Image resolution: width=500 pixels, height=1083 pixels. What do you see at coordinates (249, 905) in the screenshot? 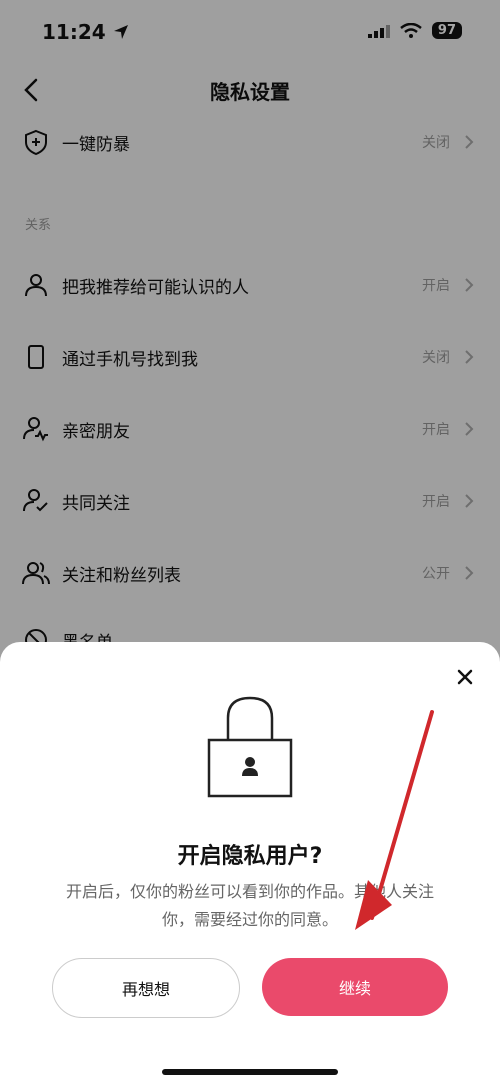
I see `dialog-description: 开启后，仅你的粉丝可以看到你的作品。其他人关注你，需要经过你的同意。` at bounding box center [249, 905].